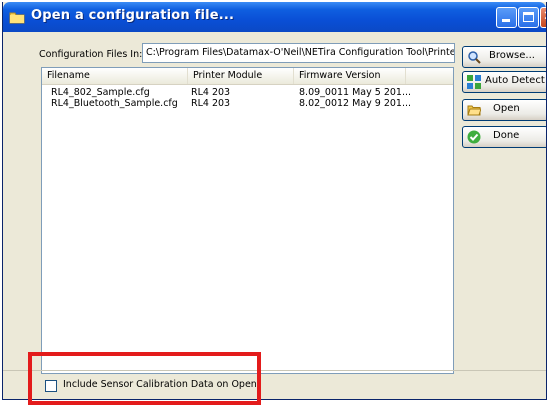  What do you see at coordinates (100, 92) in the screenshot?
I see `filename-cell: RL4_802_Sample.cfg` at bounding box center [100, 92].